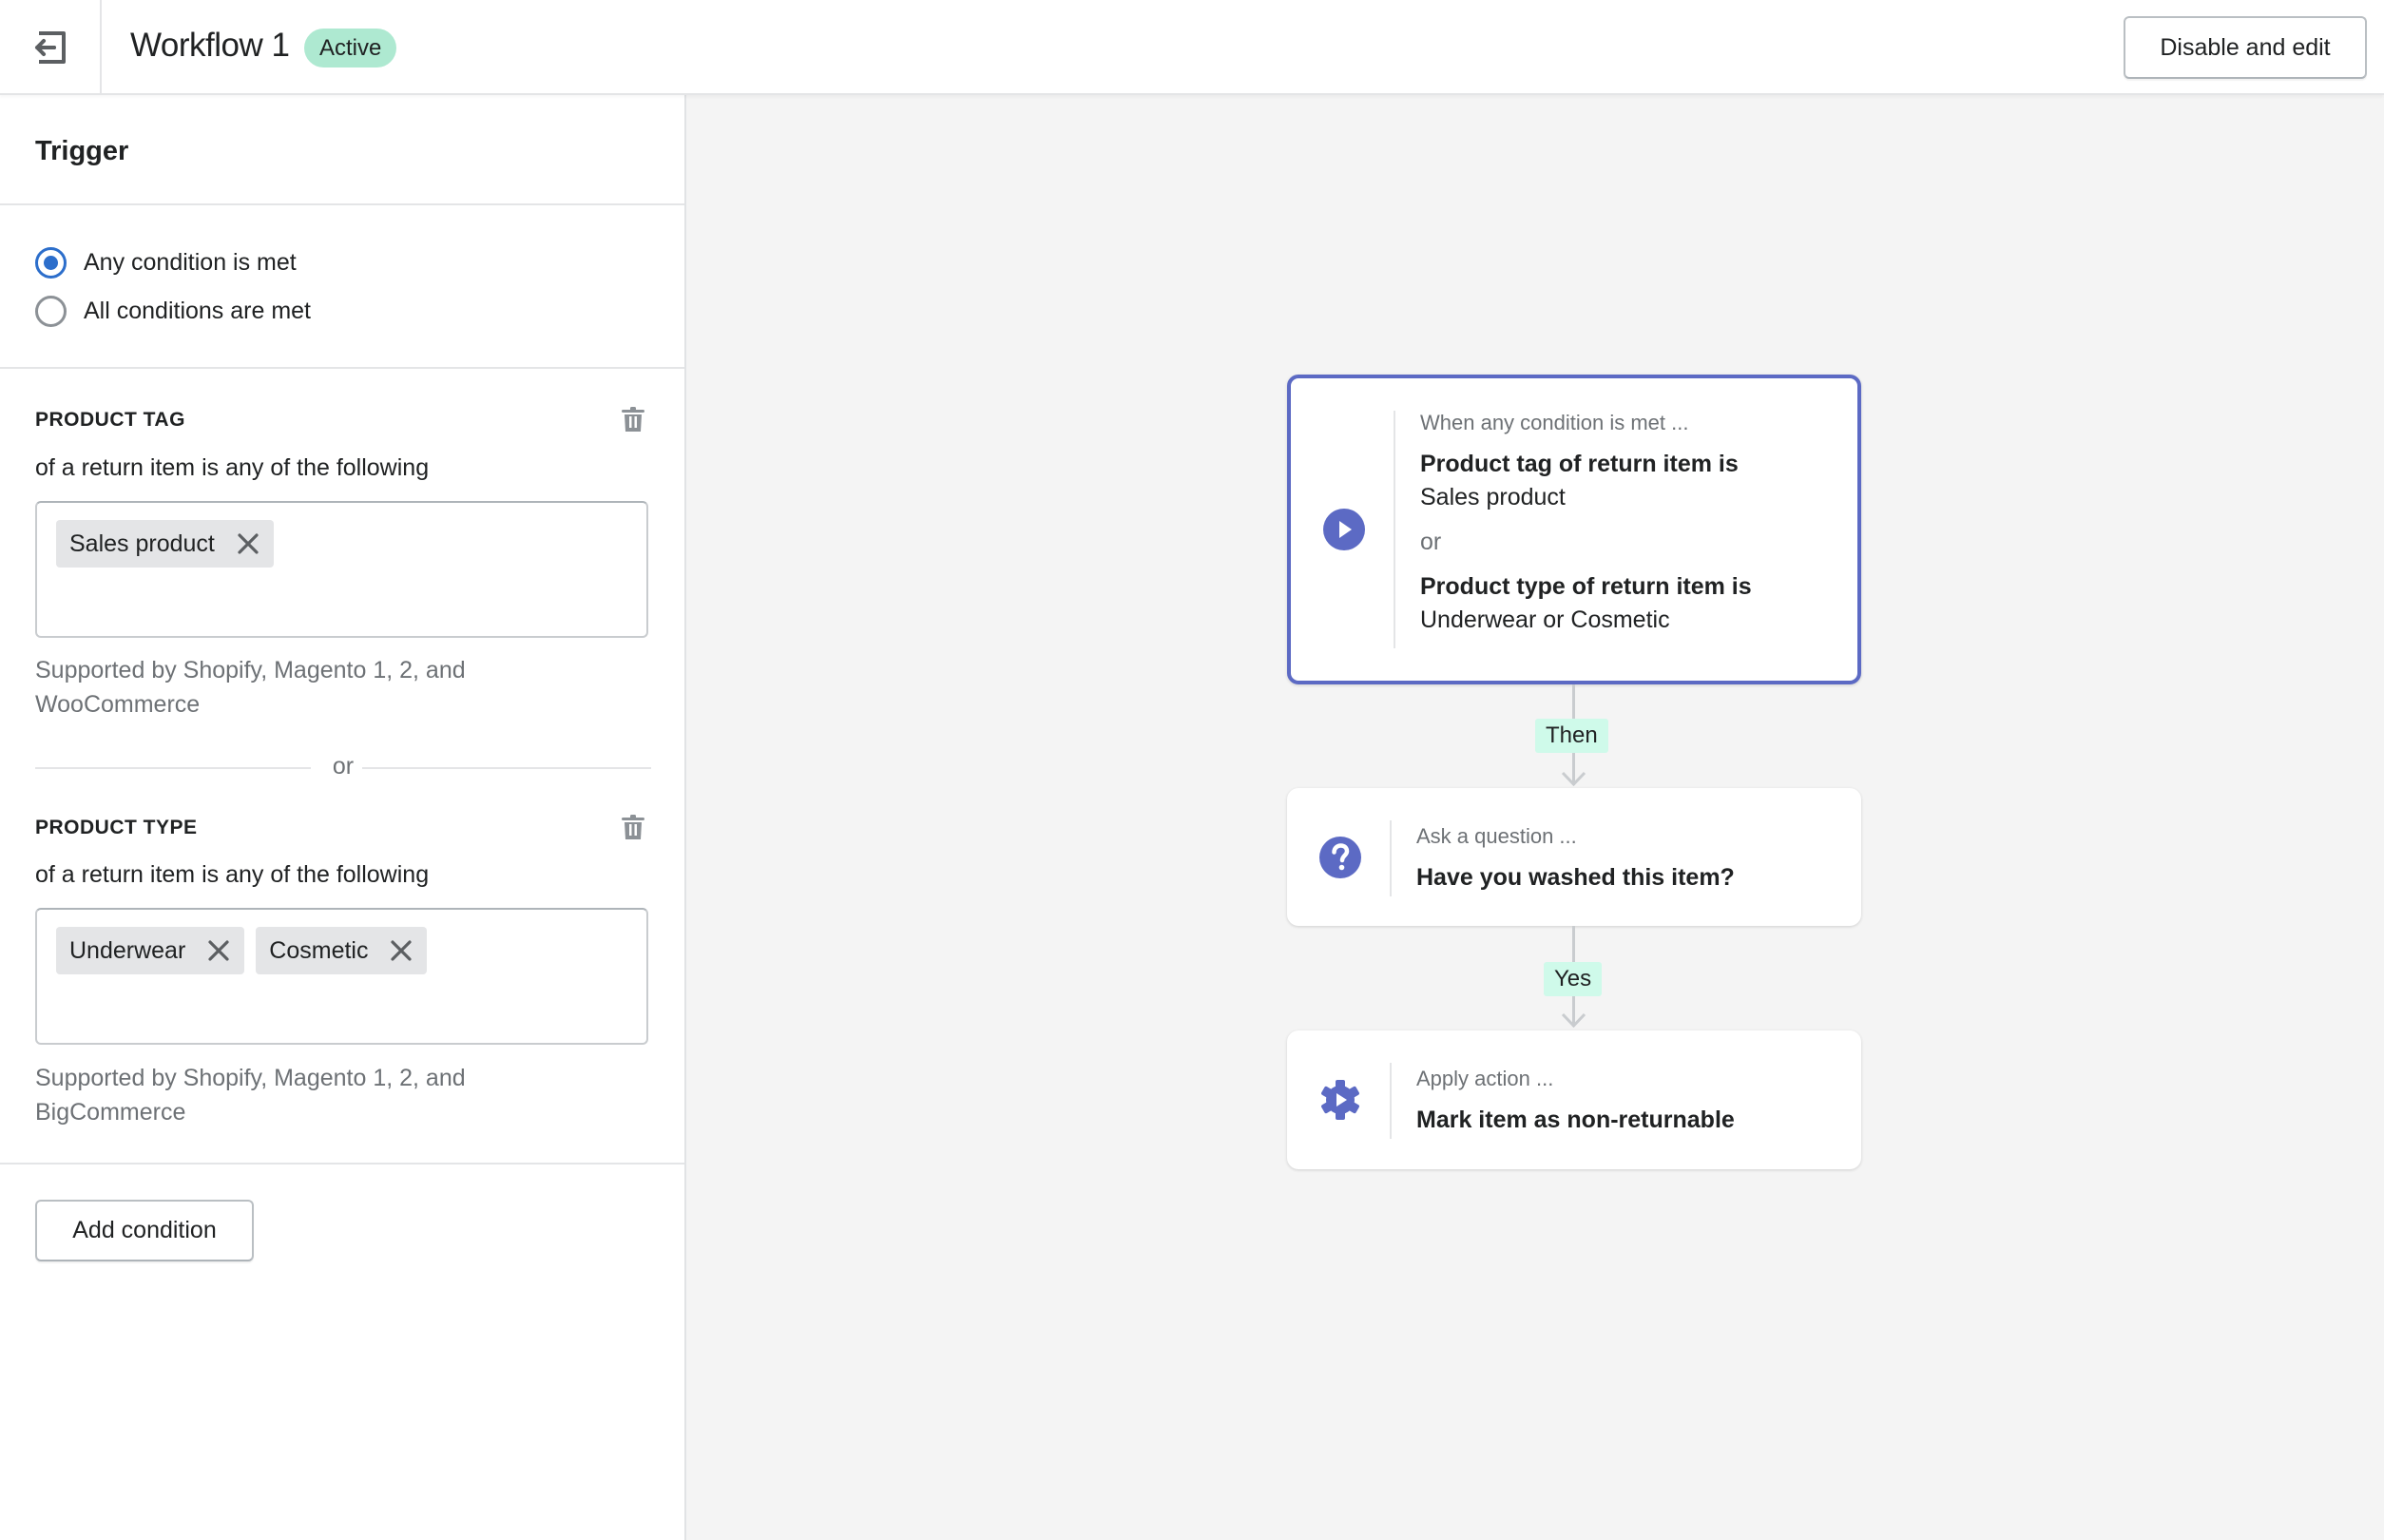 Image resolution: width=2384 pixels, height=1540 pixels. What do you see at coordinates (190, 262) in the screenshot?
I see `radio-label: Any condition is met` at bounding box center [190, 262].